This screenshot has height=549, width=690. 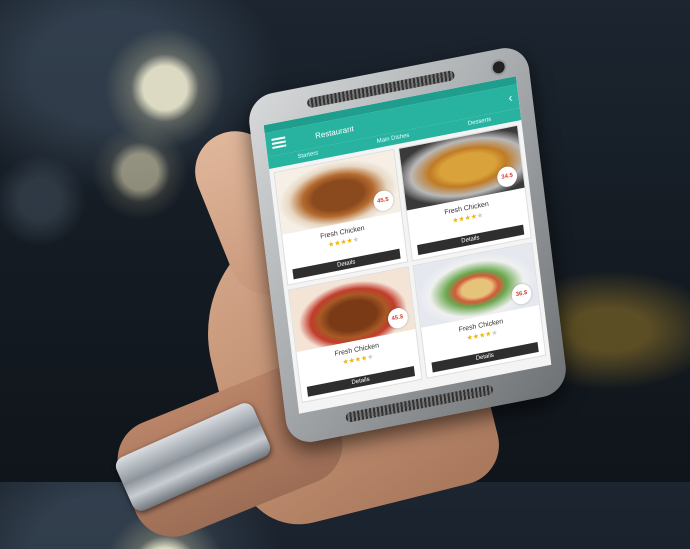 What do you see at coordinates (279, 142) in the screenshot?
I see `hamburger-menu-icon` at bounding box center [279, 142].